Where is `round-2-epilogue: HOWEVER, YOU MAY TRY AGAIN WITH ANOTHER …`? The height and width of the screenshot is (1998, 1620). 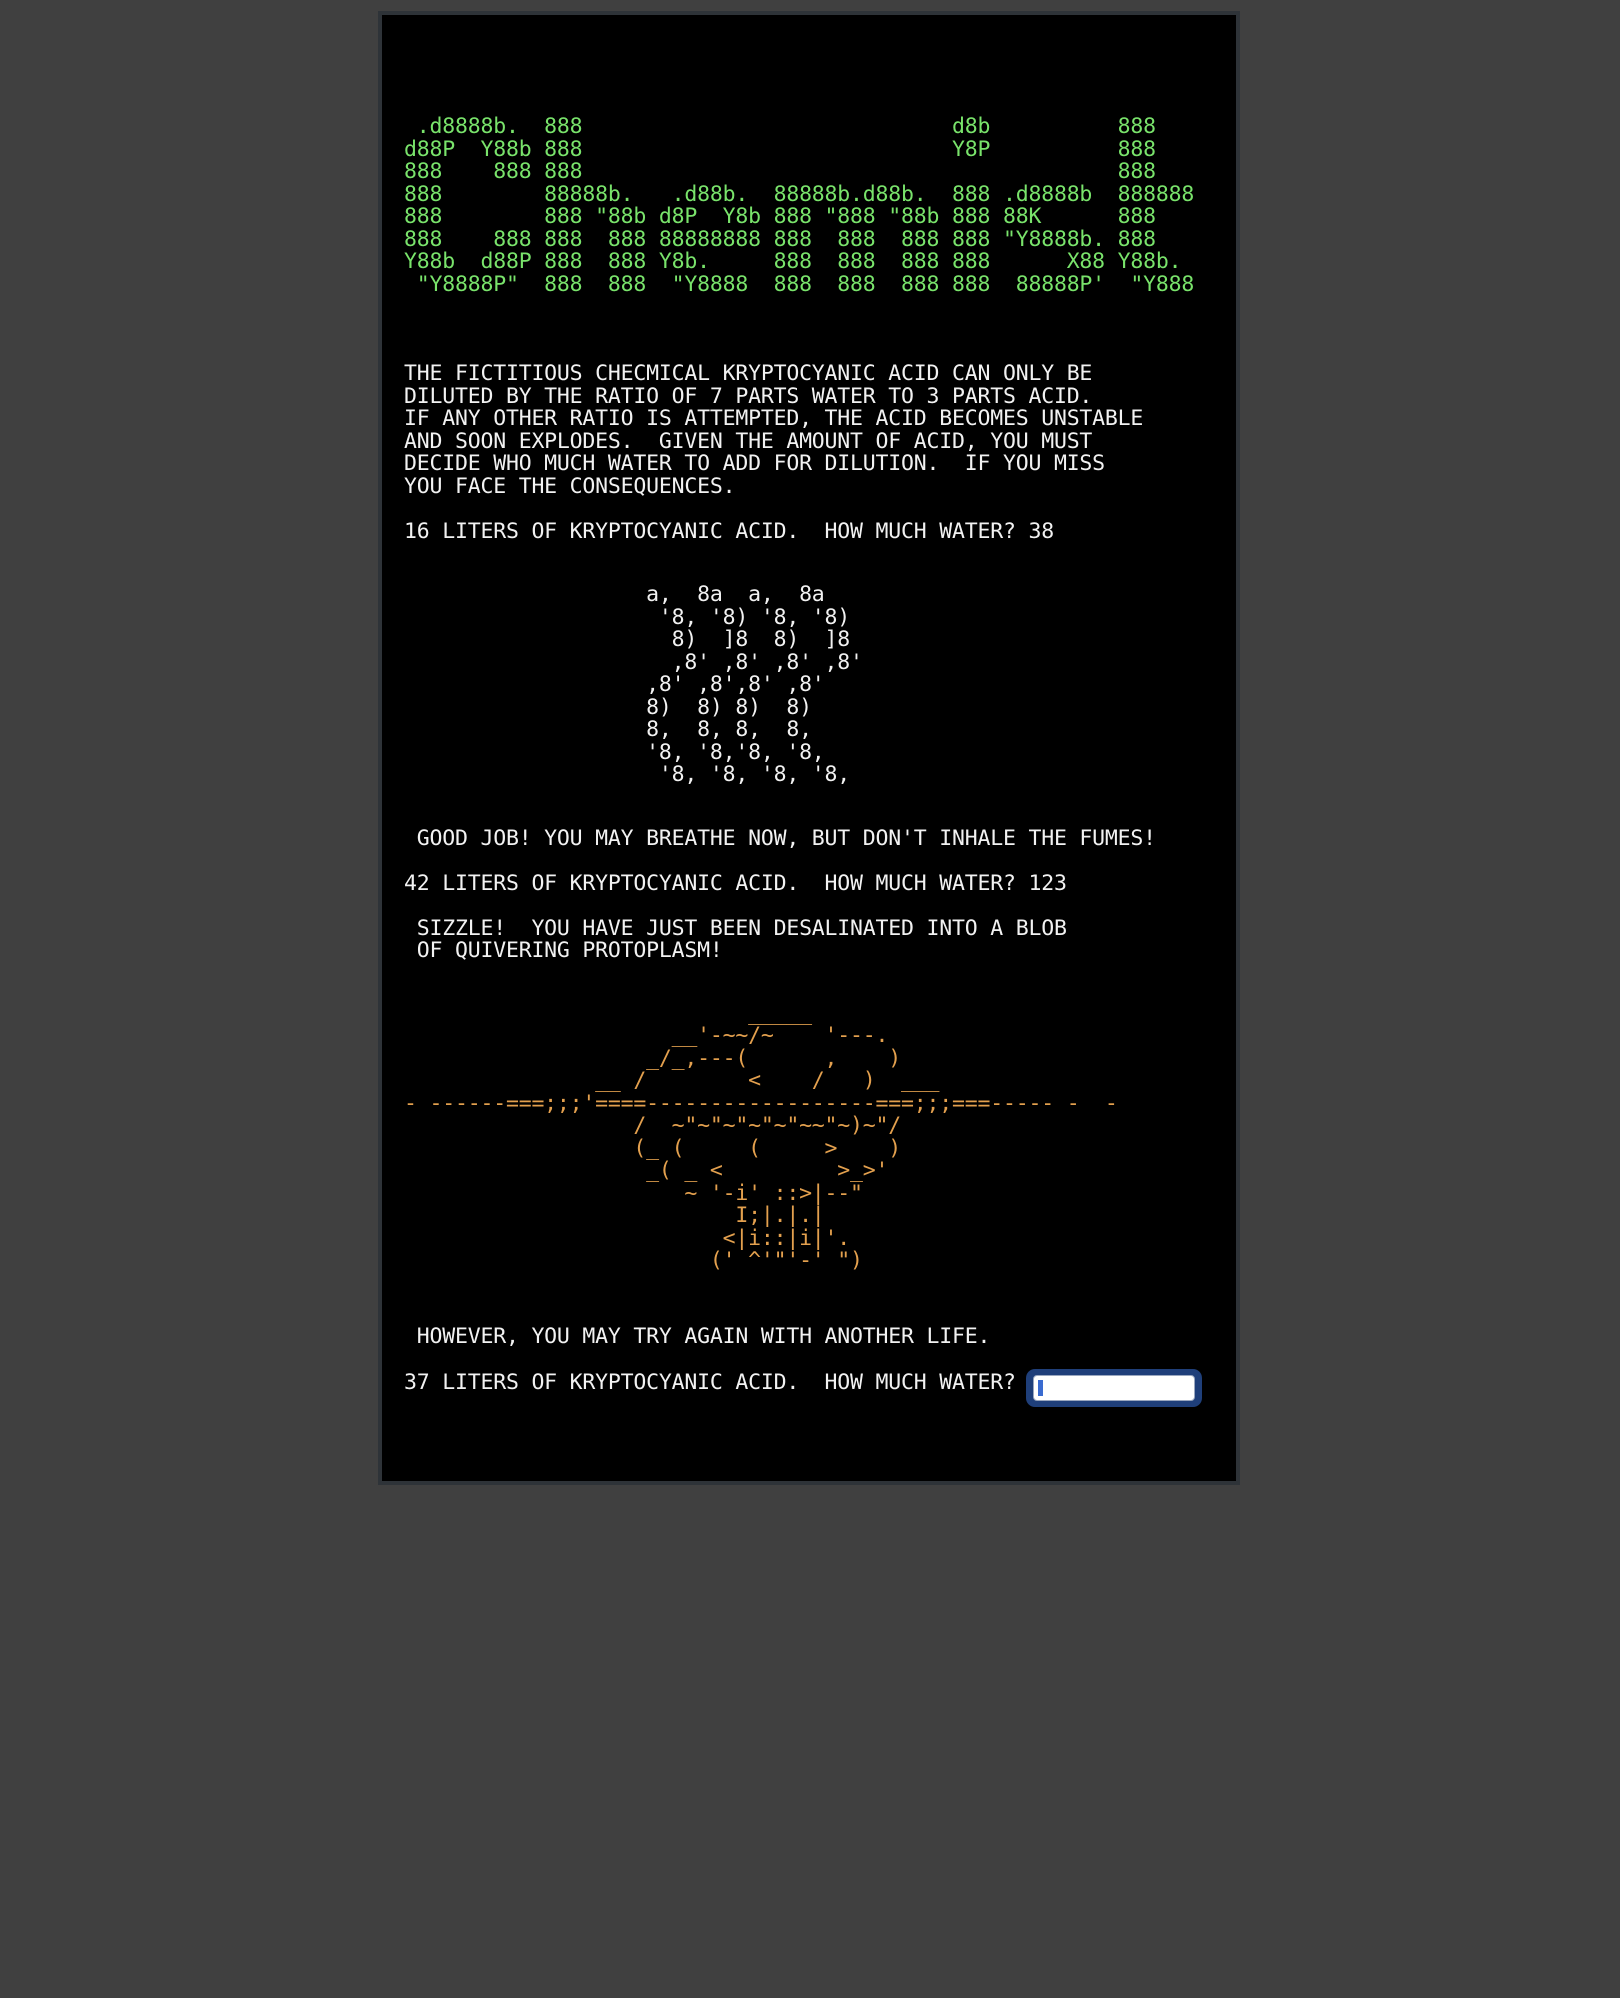 round-2-epilogue: HOWEVER, YOU MAY TRY AGAIN WITH ANOTHER … is located at coordinates (697, 1336).